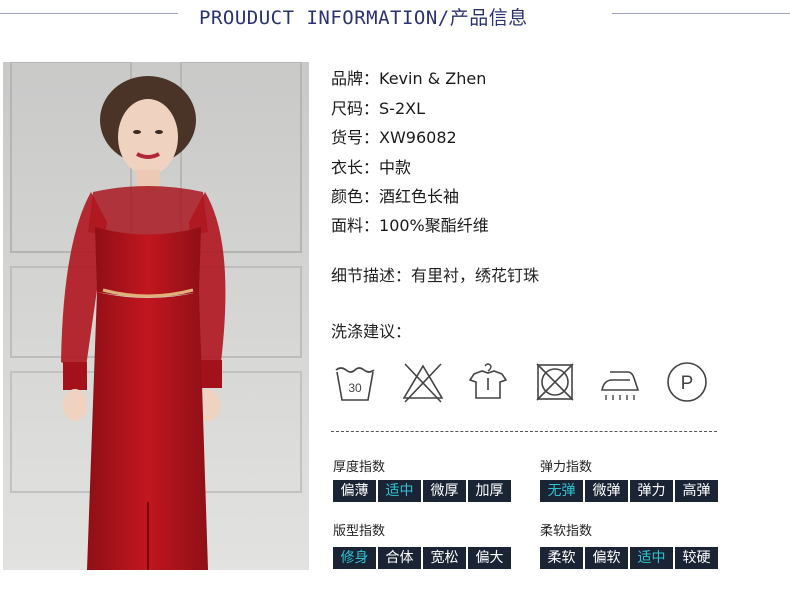 The width and height of the screenshot is (790, 600). Describe the element at coordinates (355, 225) in the screenshot. I see `spec-label: 面料：` at that location.